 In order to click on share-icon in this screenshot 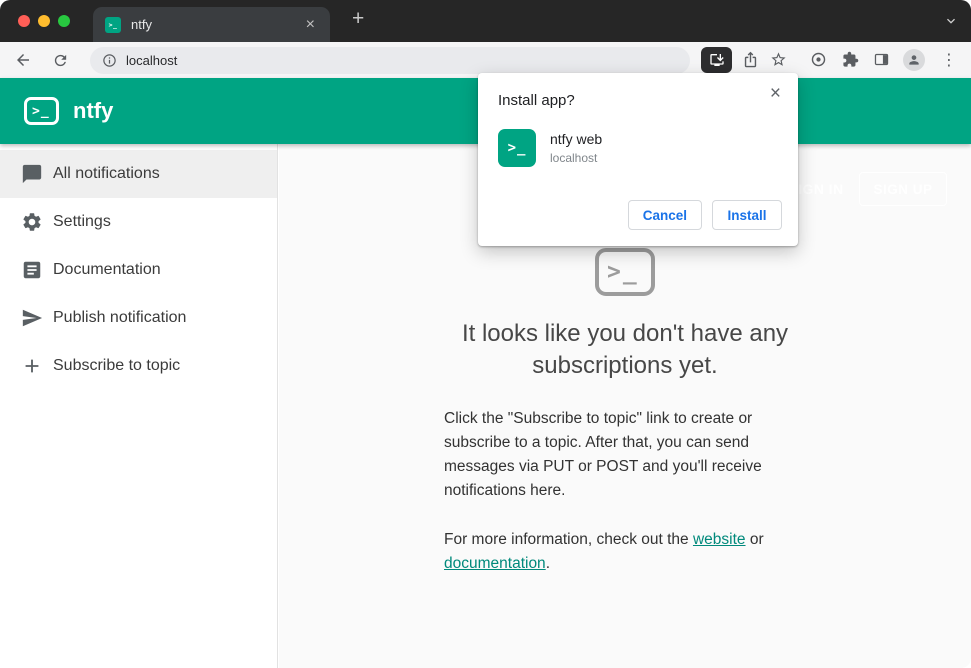, I will do `click(750, 59)`.